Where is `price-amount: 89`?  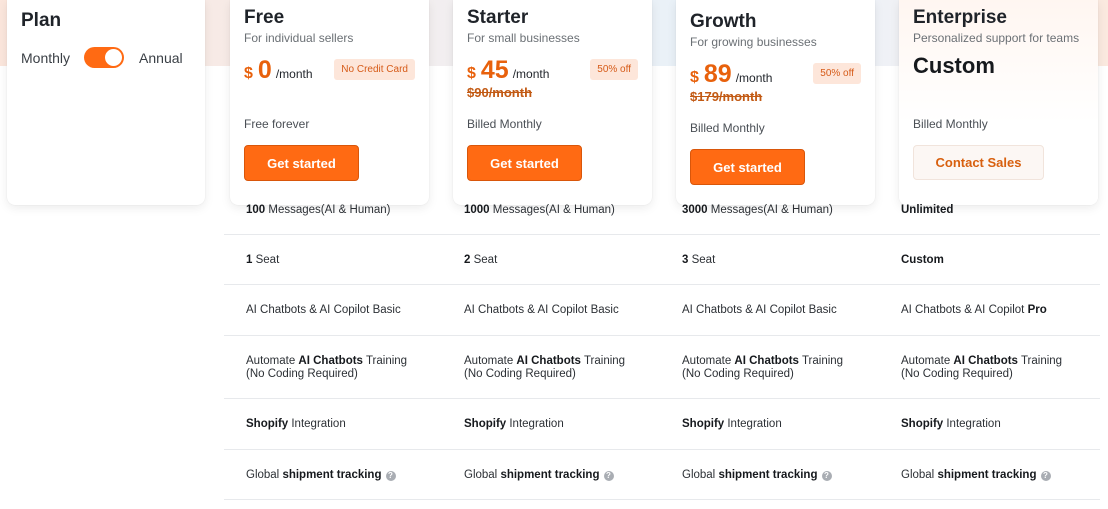 price-amount: 89 is located at coordinates (717, 74).